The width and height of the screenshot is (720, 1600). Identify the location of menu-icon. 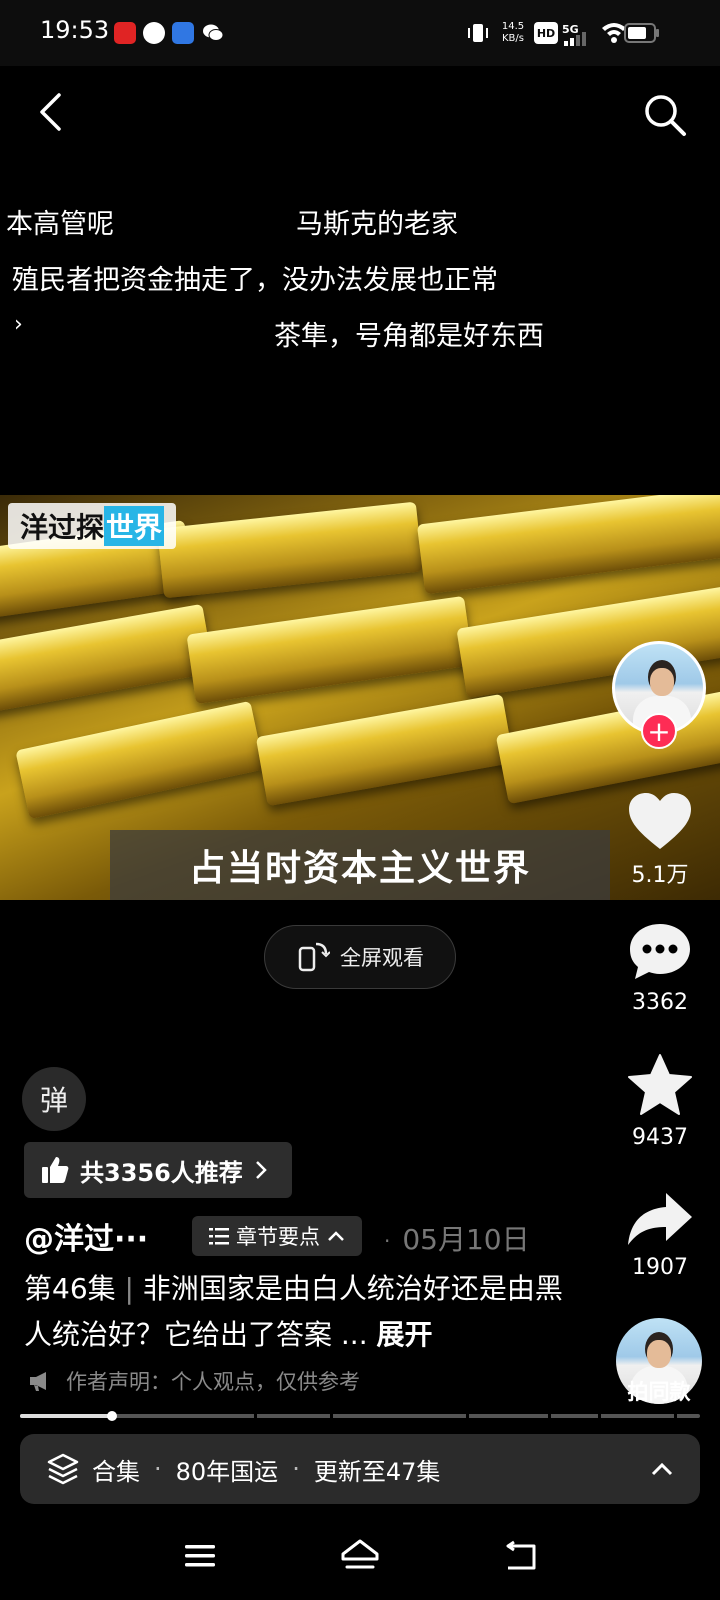
(200, 1556).